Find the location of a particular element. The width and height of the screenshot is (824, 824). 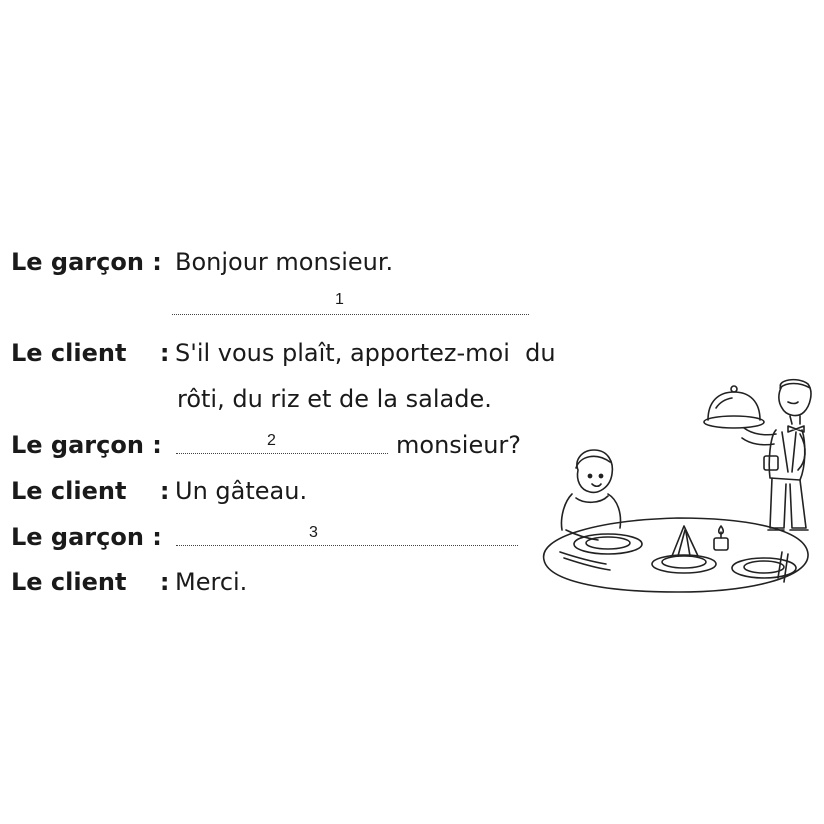

child-figure is located at coordinates (591, 495).